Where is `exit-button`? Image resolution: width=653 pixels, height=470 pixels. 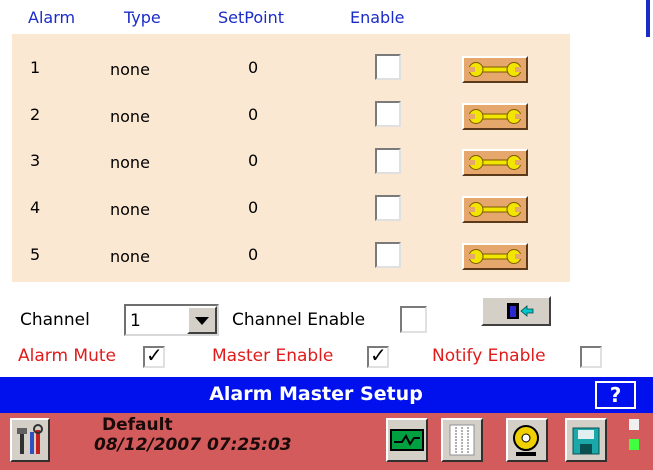 exit-button is located at coordinates (516, 311).